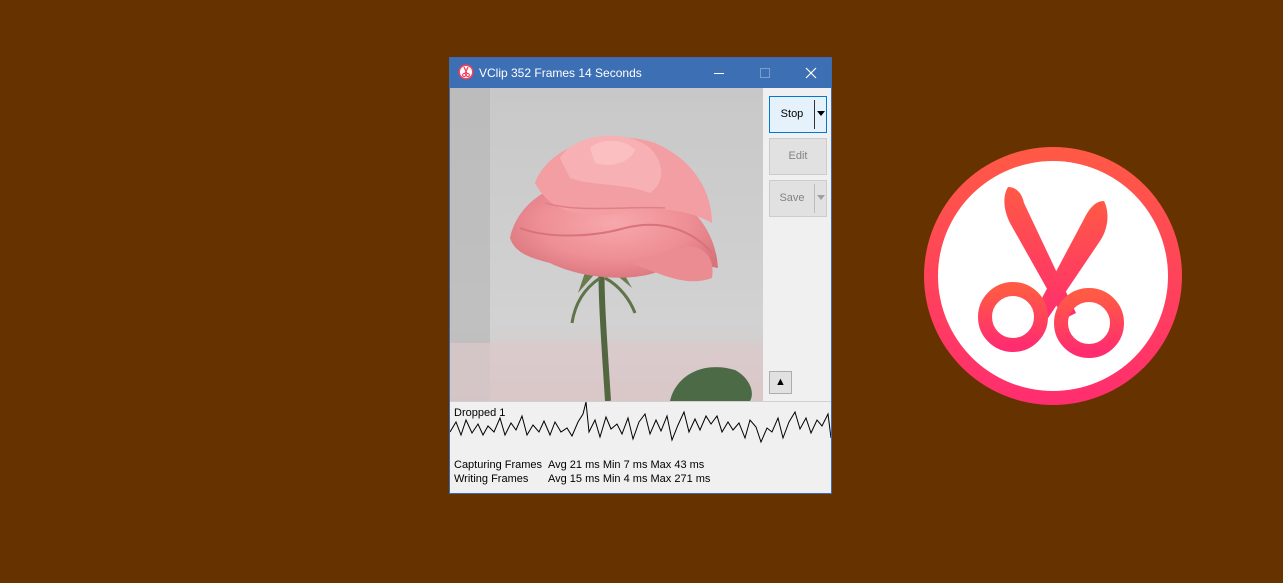 This screenshot has width=1283, height=583. What do you see at coordinates (798, 156) in the screenshot?
I see `edit-button: Edit` at bounding box center [798, 156].